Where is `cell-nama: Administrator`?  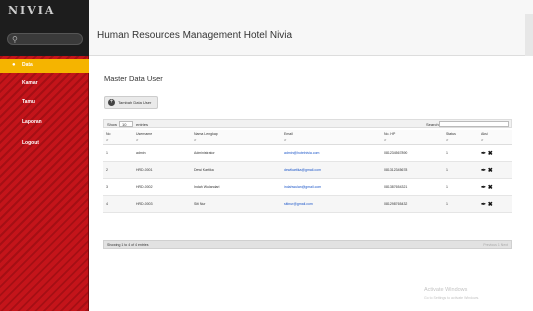
cell-nama: Administrator is located at coordinates (236, 153).